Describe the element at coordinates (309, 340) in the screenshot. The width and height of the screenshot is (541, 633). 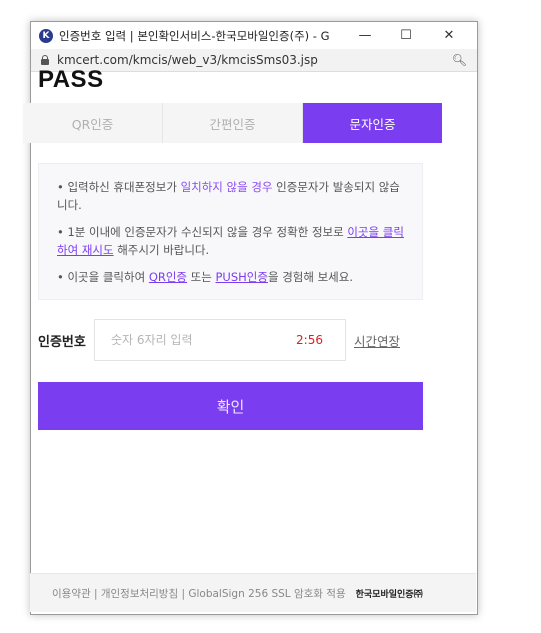
I see `countdown-timer: 2:56` at that location.